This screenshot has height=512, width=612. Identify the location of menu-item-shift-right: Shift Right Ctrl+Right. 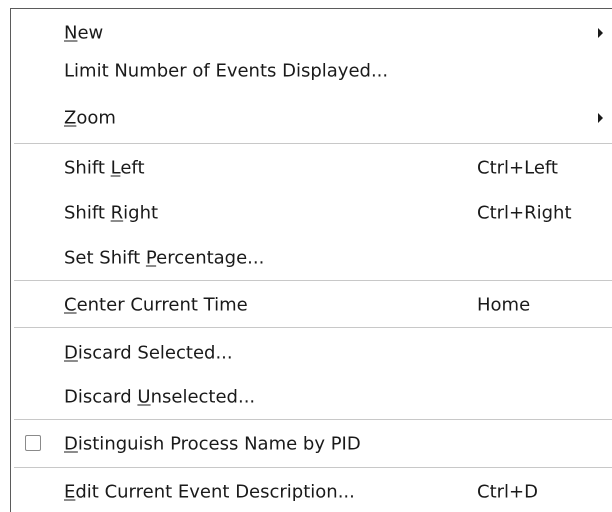
(311, 213).